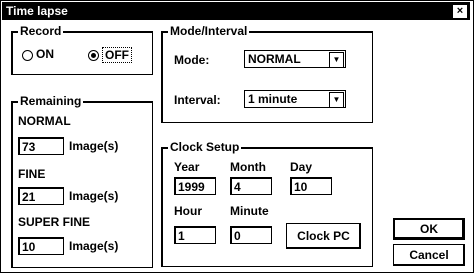 The width and height of the screenshot is (474, 273). Describe the element at coordinates (27, 55) in the screenshot. I see `record-on-radio` at that location.